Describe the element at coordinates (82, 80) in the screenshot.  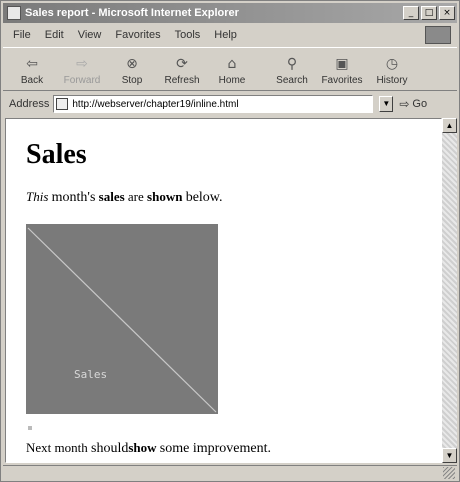
I see `forward-label: Forward` at that location.